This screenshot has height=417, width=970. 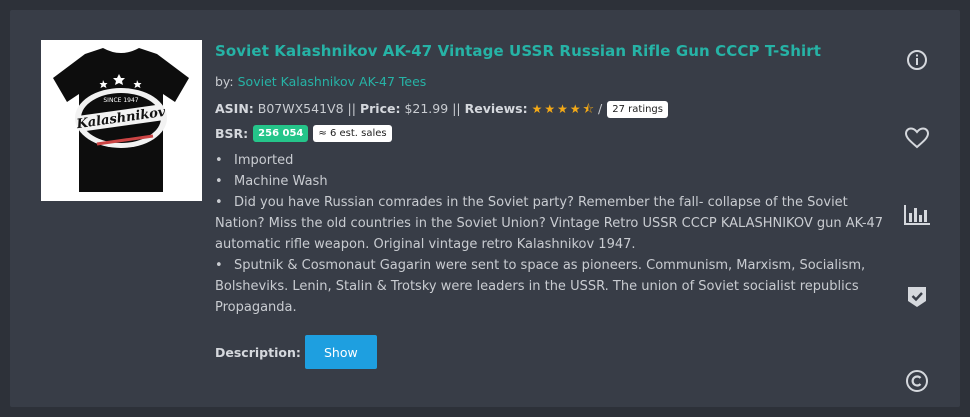 I want to click on ratings-count-badge: 27 ratings, so click(x=637, y=109).